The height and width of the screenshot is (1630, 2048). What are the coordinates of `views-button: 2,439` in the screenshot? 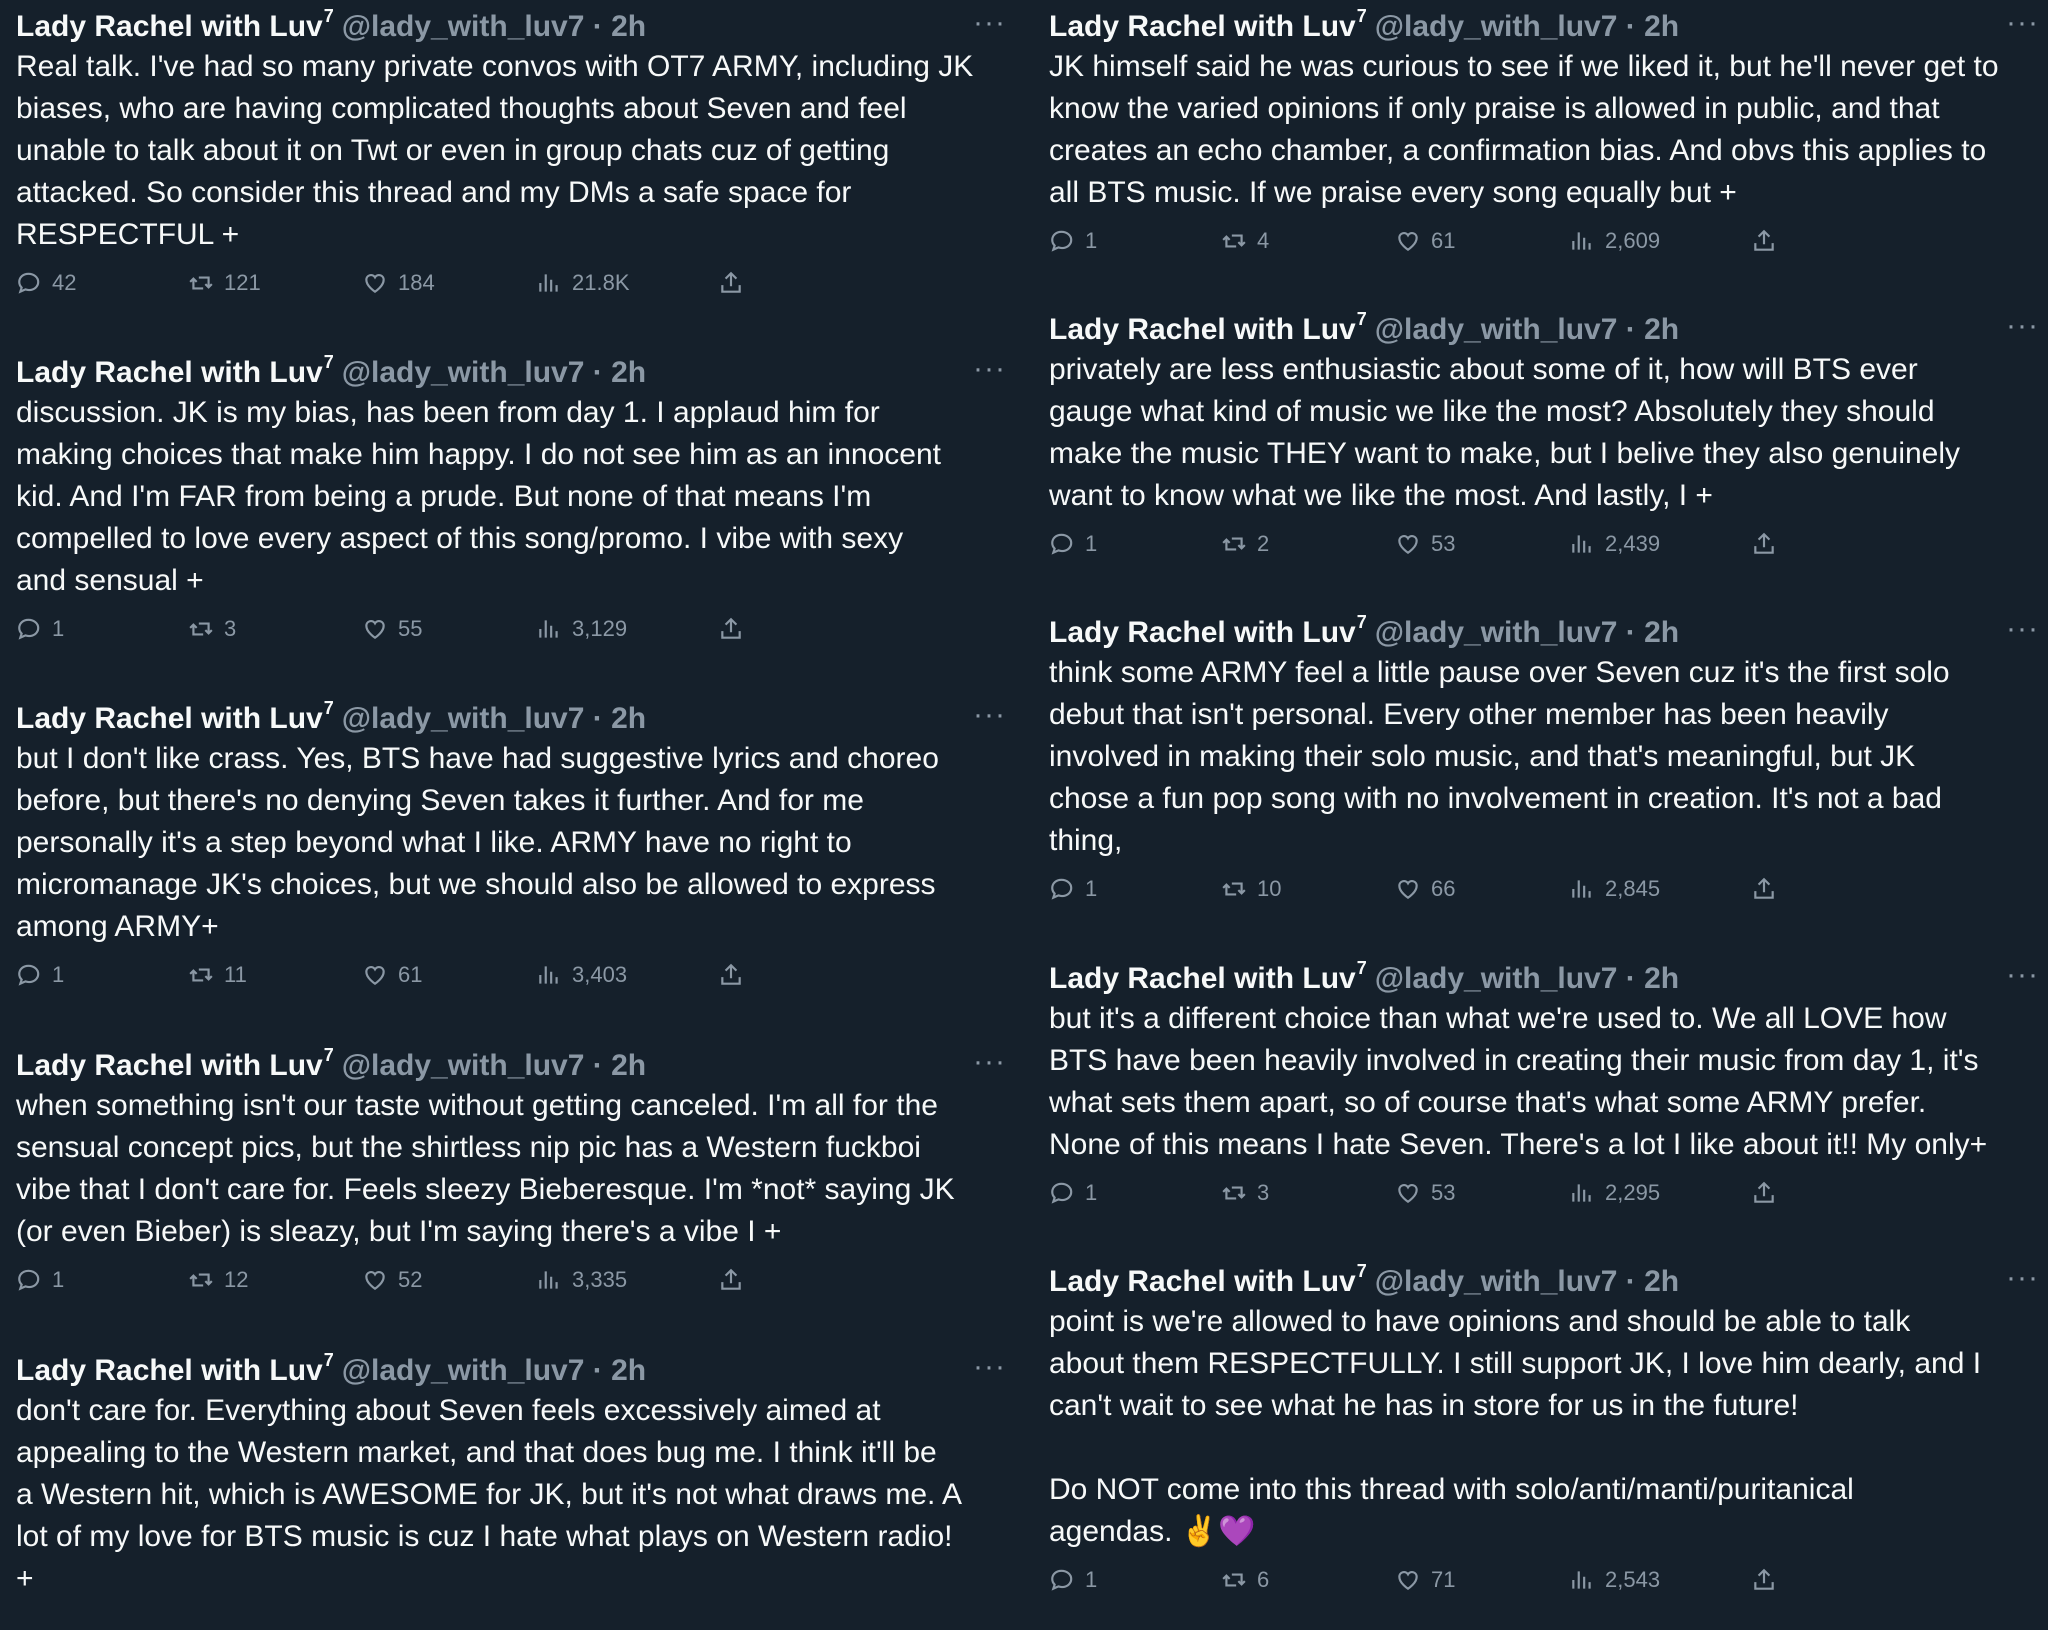 It's located at (1614, 544).